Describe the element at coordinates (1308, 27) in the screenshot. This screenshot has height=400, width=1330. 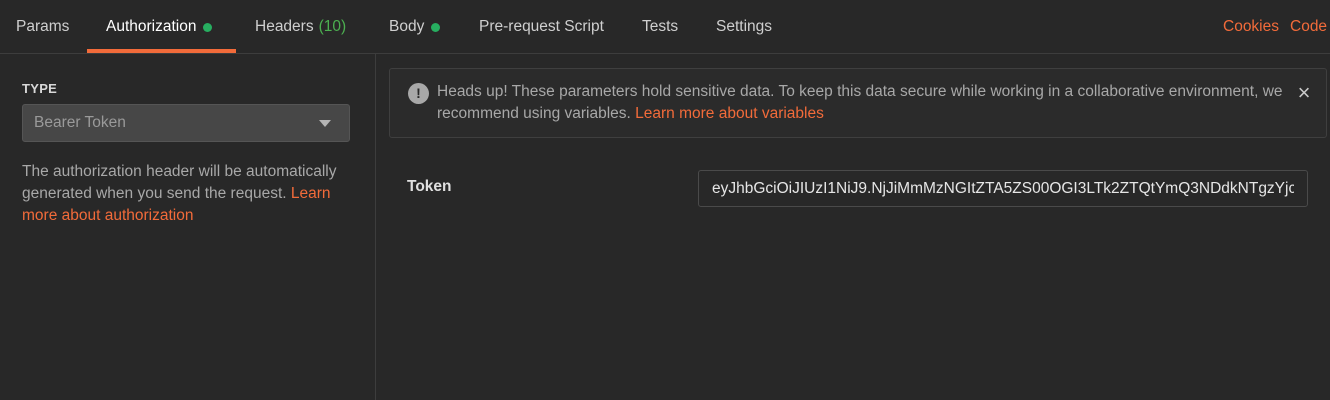
I see `code-link: Code` at that location.